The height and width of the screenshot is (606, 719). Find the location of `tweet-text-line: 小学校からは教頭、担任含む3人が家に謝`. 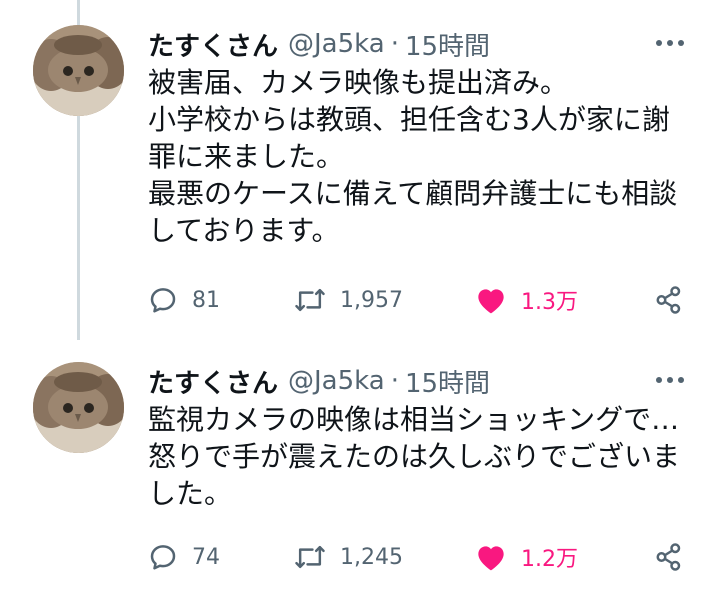

tweet-text-line: 小学校からは教頭、担任含む3人が家に謝 is located at coordinates (409, 119).